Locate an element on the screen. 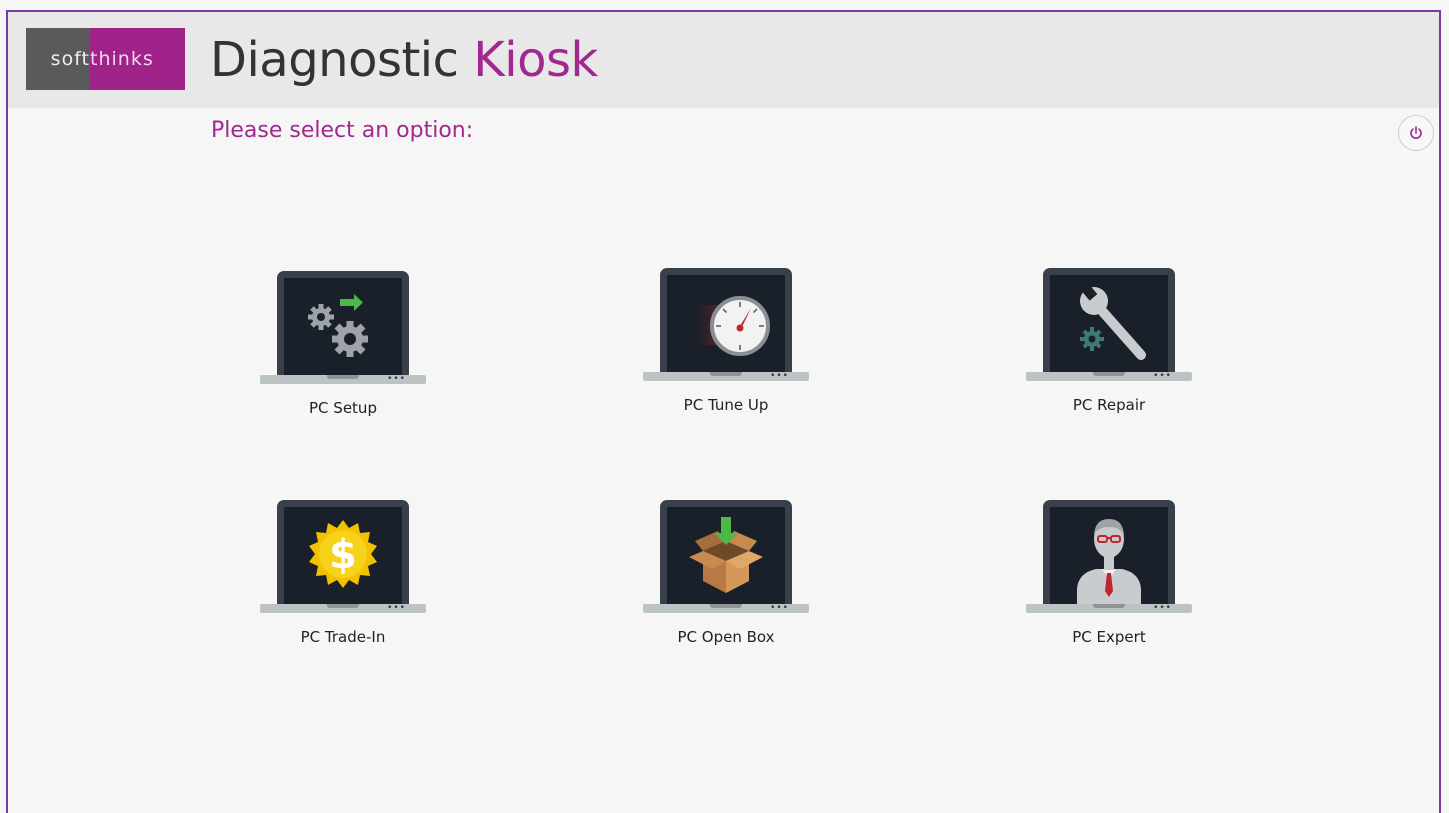 This screenshot has width=1449, height=813. laptop-graphic: $ ••• is located at coordinates (345, 559).